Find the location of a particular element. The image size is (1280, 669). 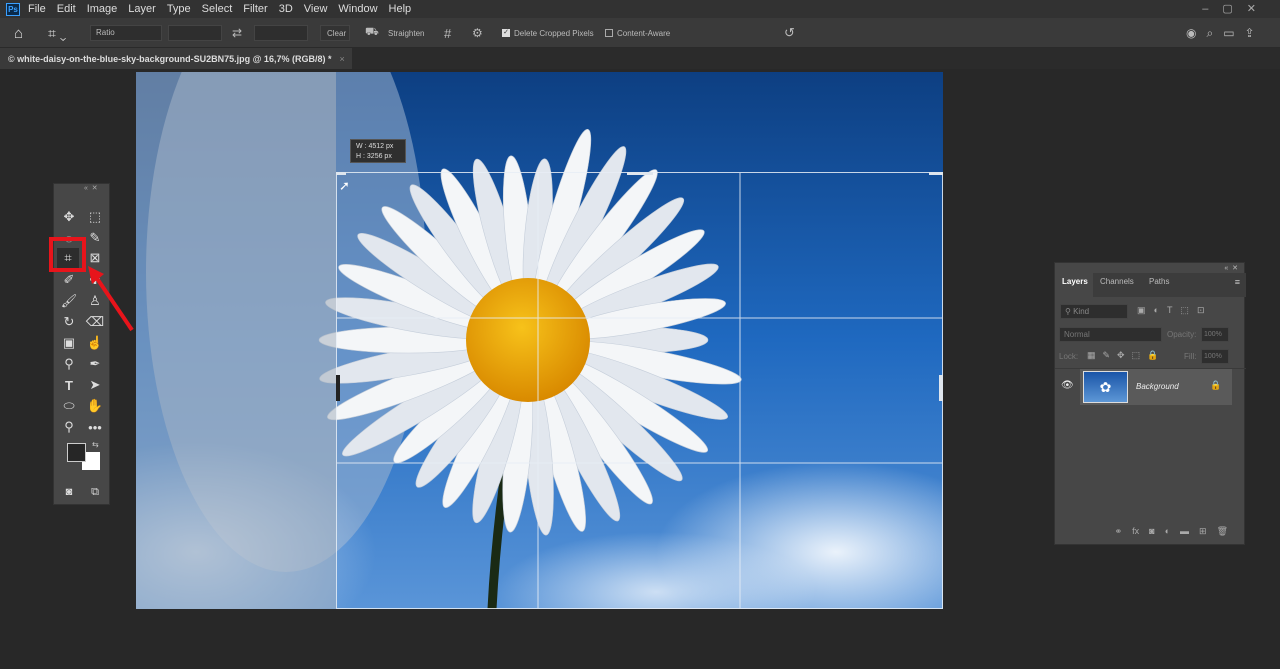

overlay-grid-icon: # is located at coordinates (447, 33).